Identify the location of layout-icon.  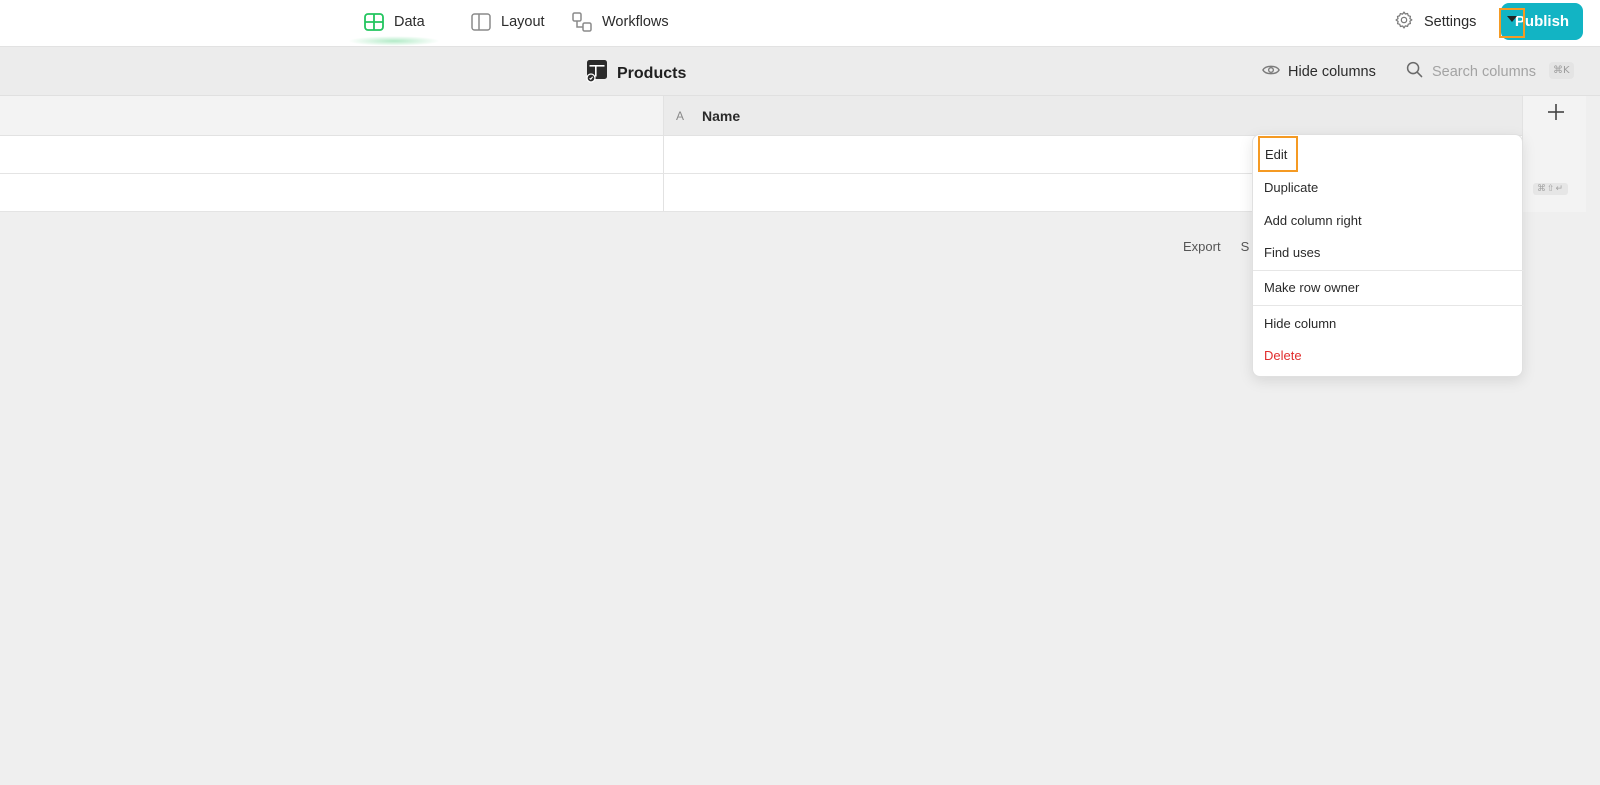
(481, 22).